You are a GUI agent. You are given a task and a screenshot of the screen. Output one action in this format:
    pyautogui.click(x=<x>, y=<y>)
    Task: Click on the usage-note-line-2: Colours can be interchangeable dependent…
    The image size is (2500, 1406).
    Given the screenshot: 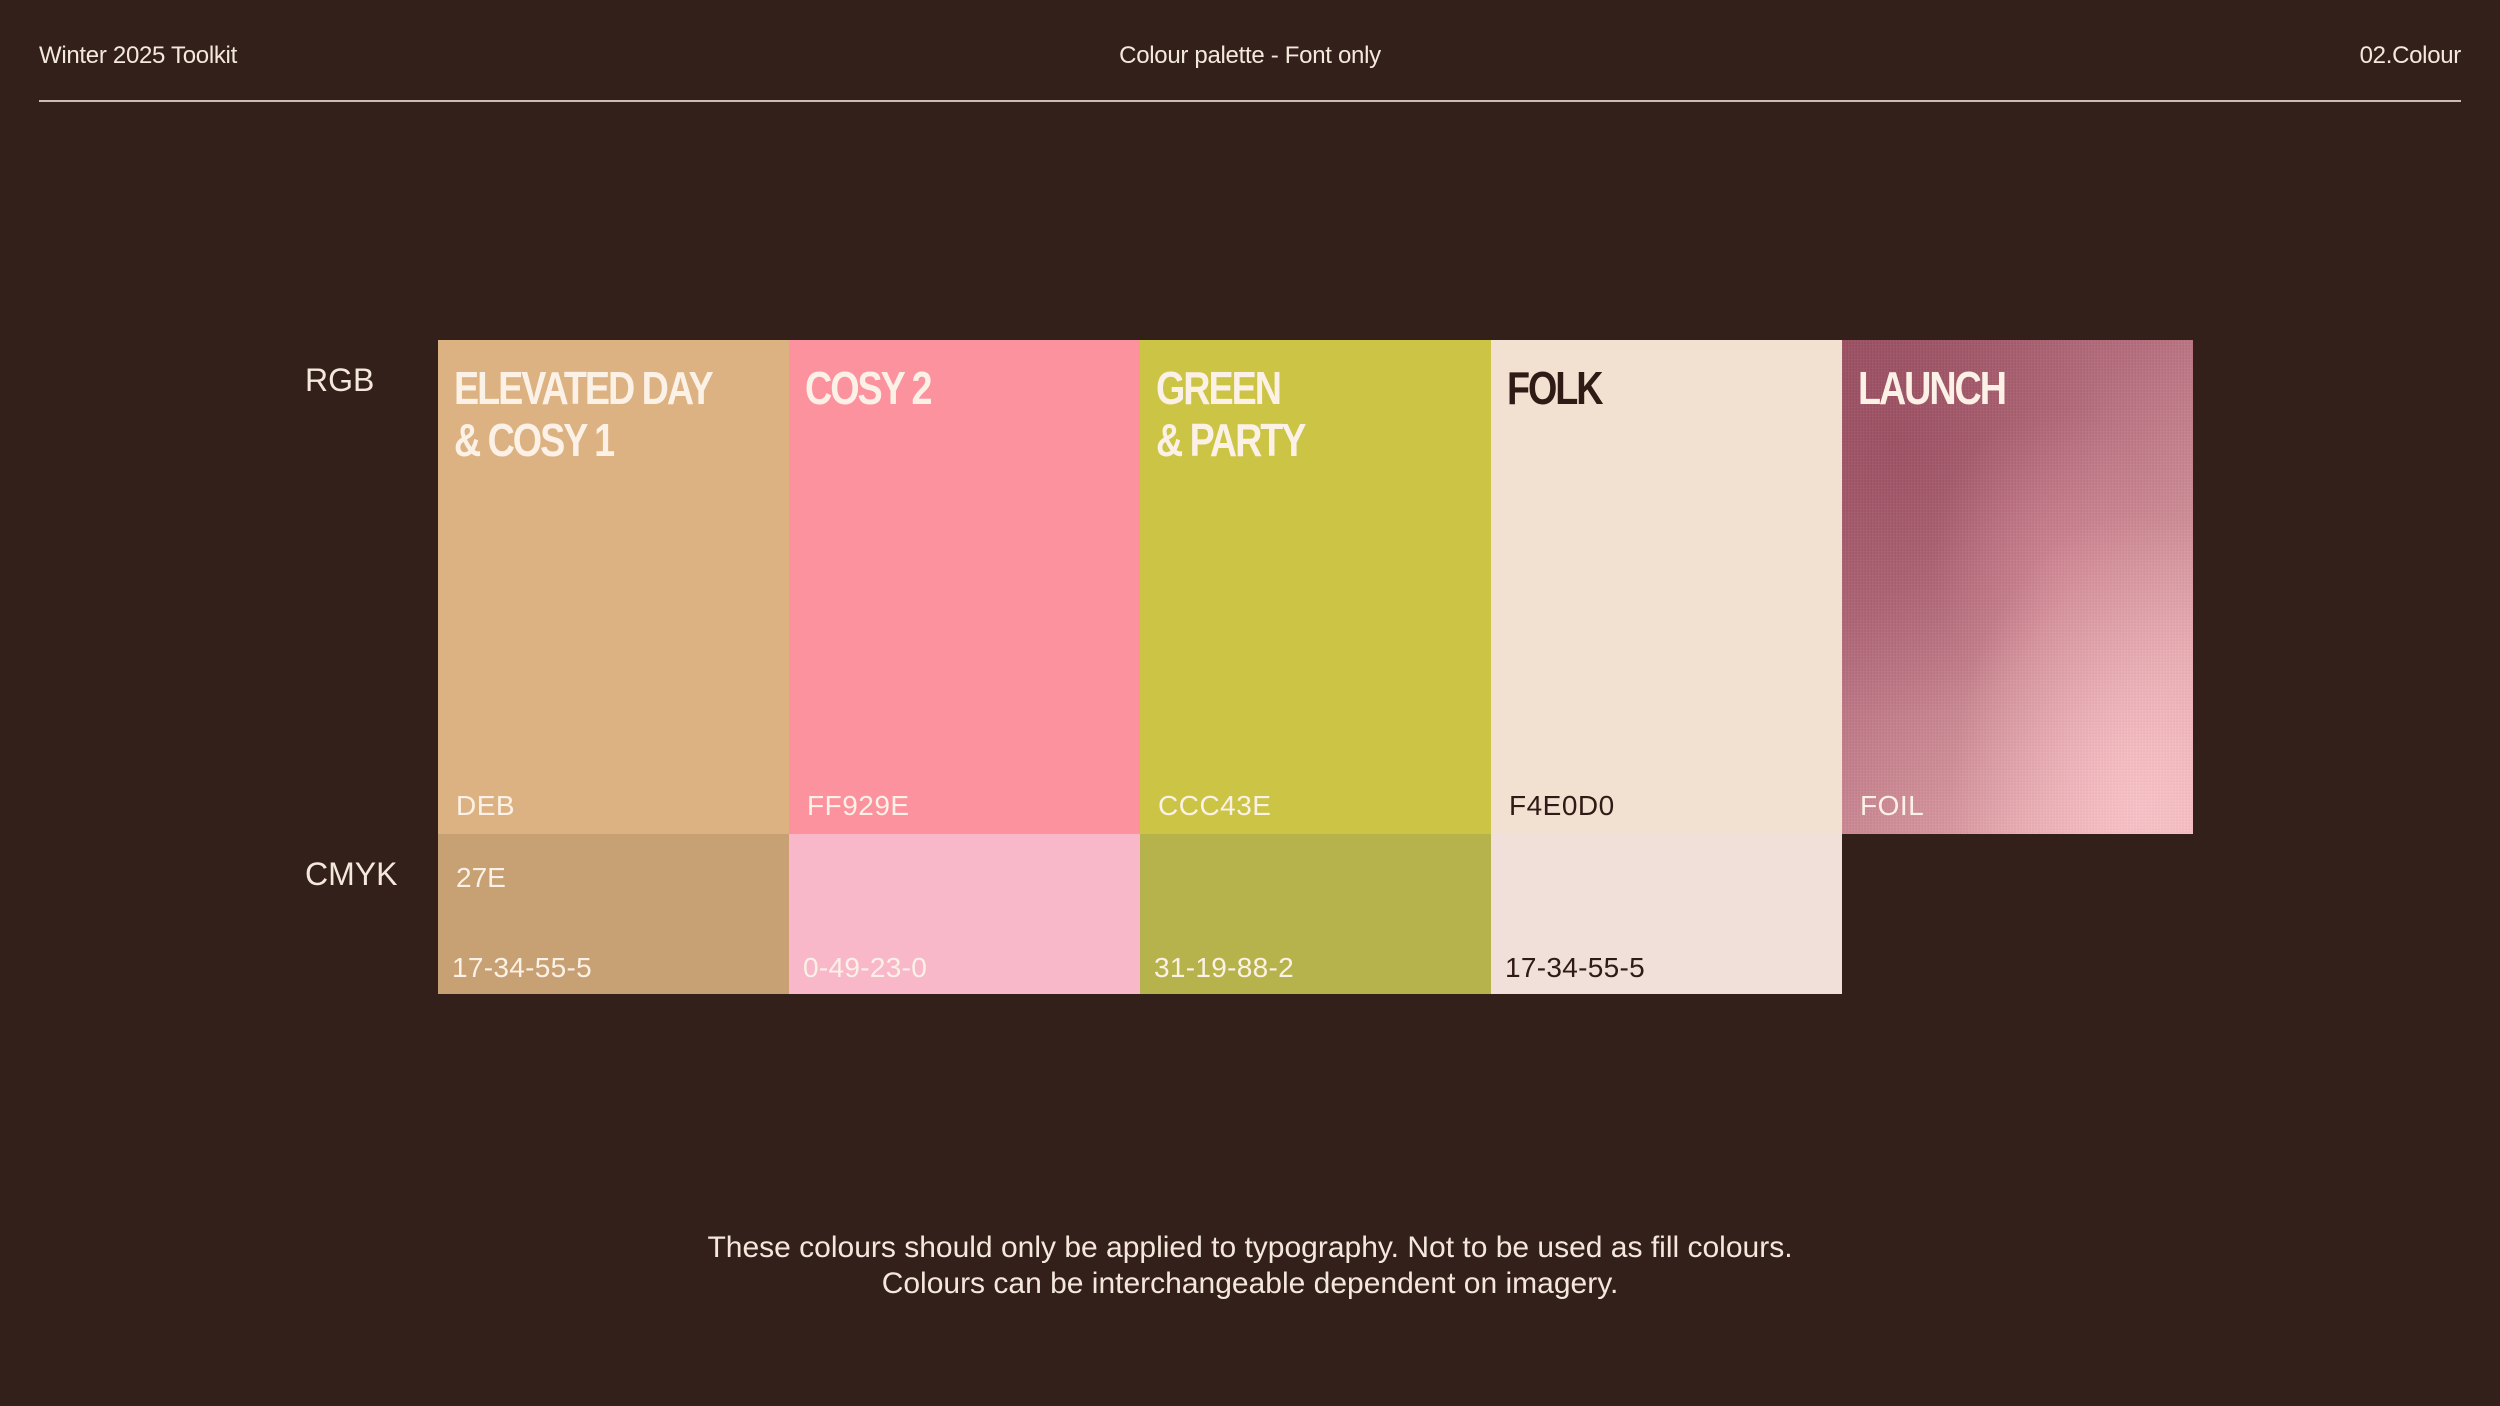 What is the action you would take?
    pyautogui.click(x=1250, y=1283)
    